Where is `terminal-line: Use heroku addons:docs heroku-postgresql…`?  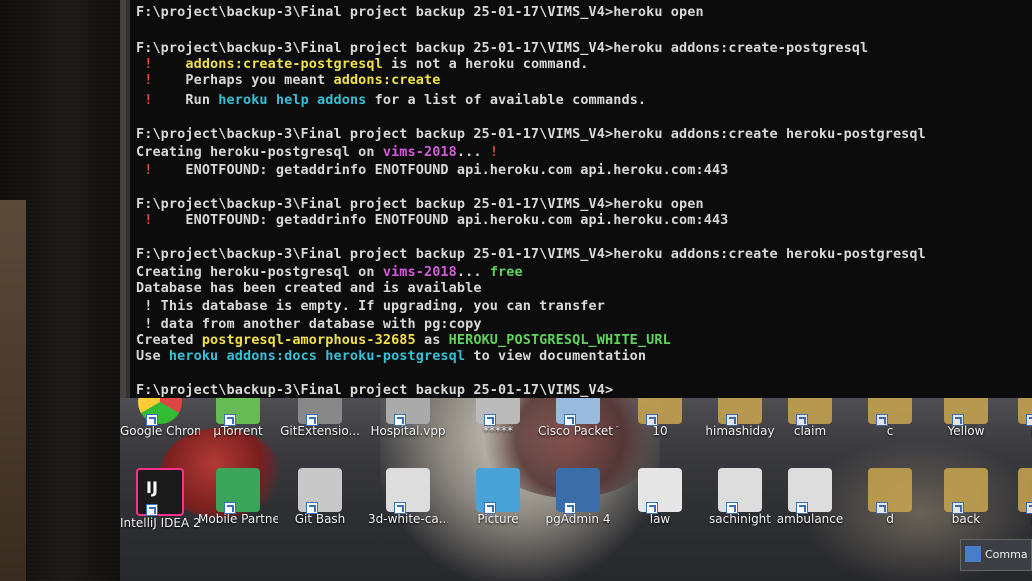 terminal-line: Use heroku addons:docs heroku-postgresql… is located at coordinates (391, 356).